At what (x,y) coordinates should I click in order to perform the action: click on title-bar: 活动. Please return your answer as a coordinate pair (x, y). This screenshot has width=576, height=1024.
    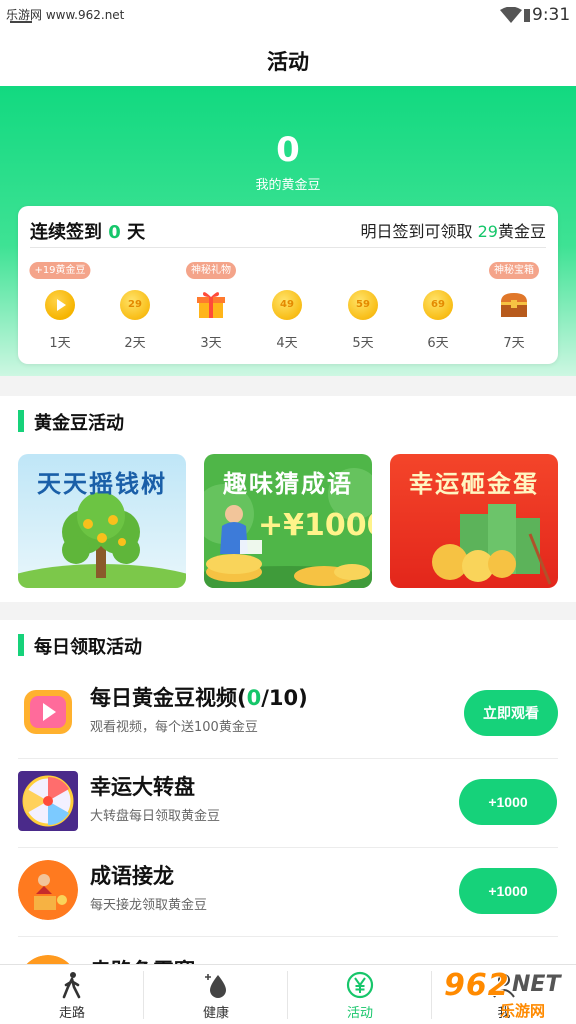
    Looking at the image, I should click on (288, 59).